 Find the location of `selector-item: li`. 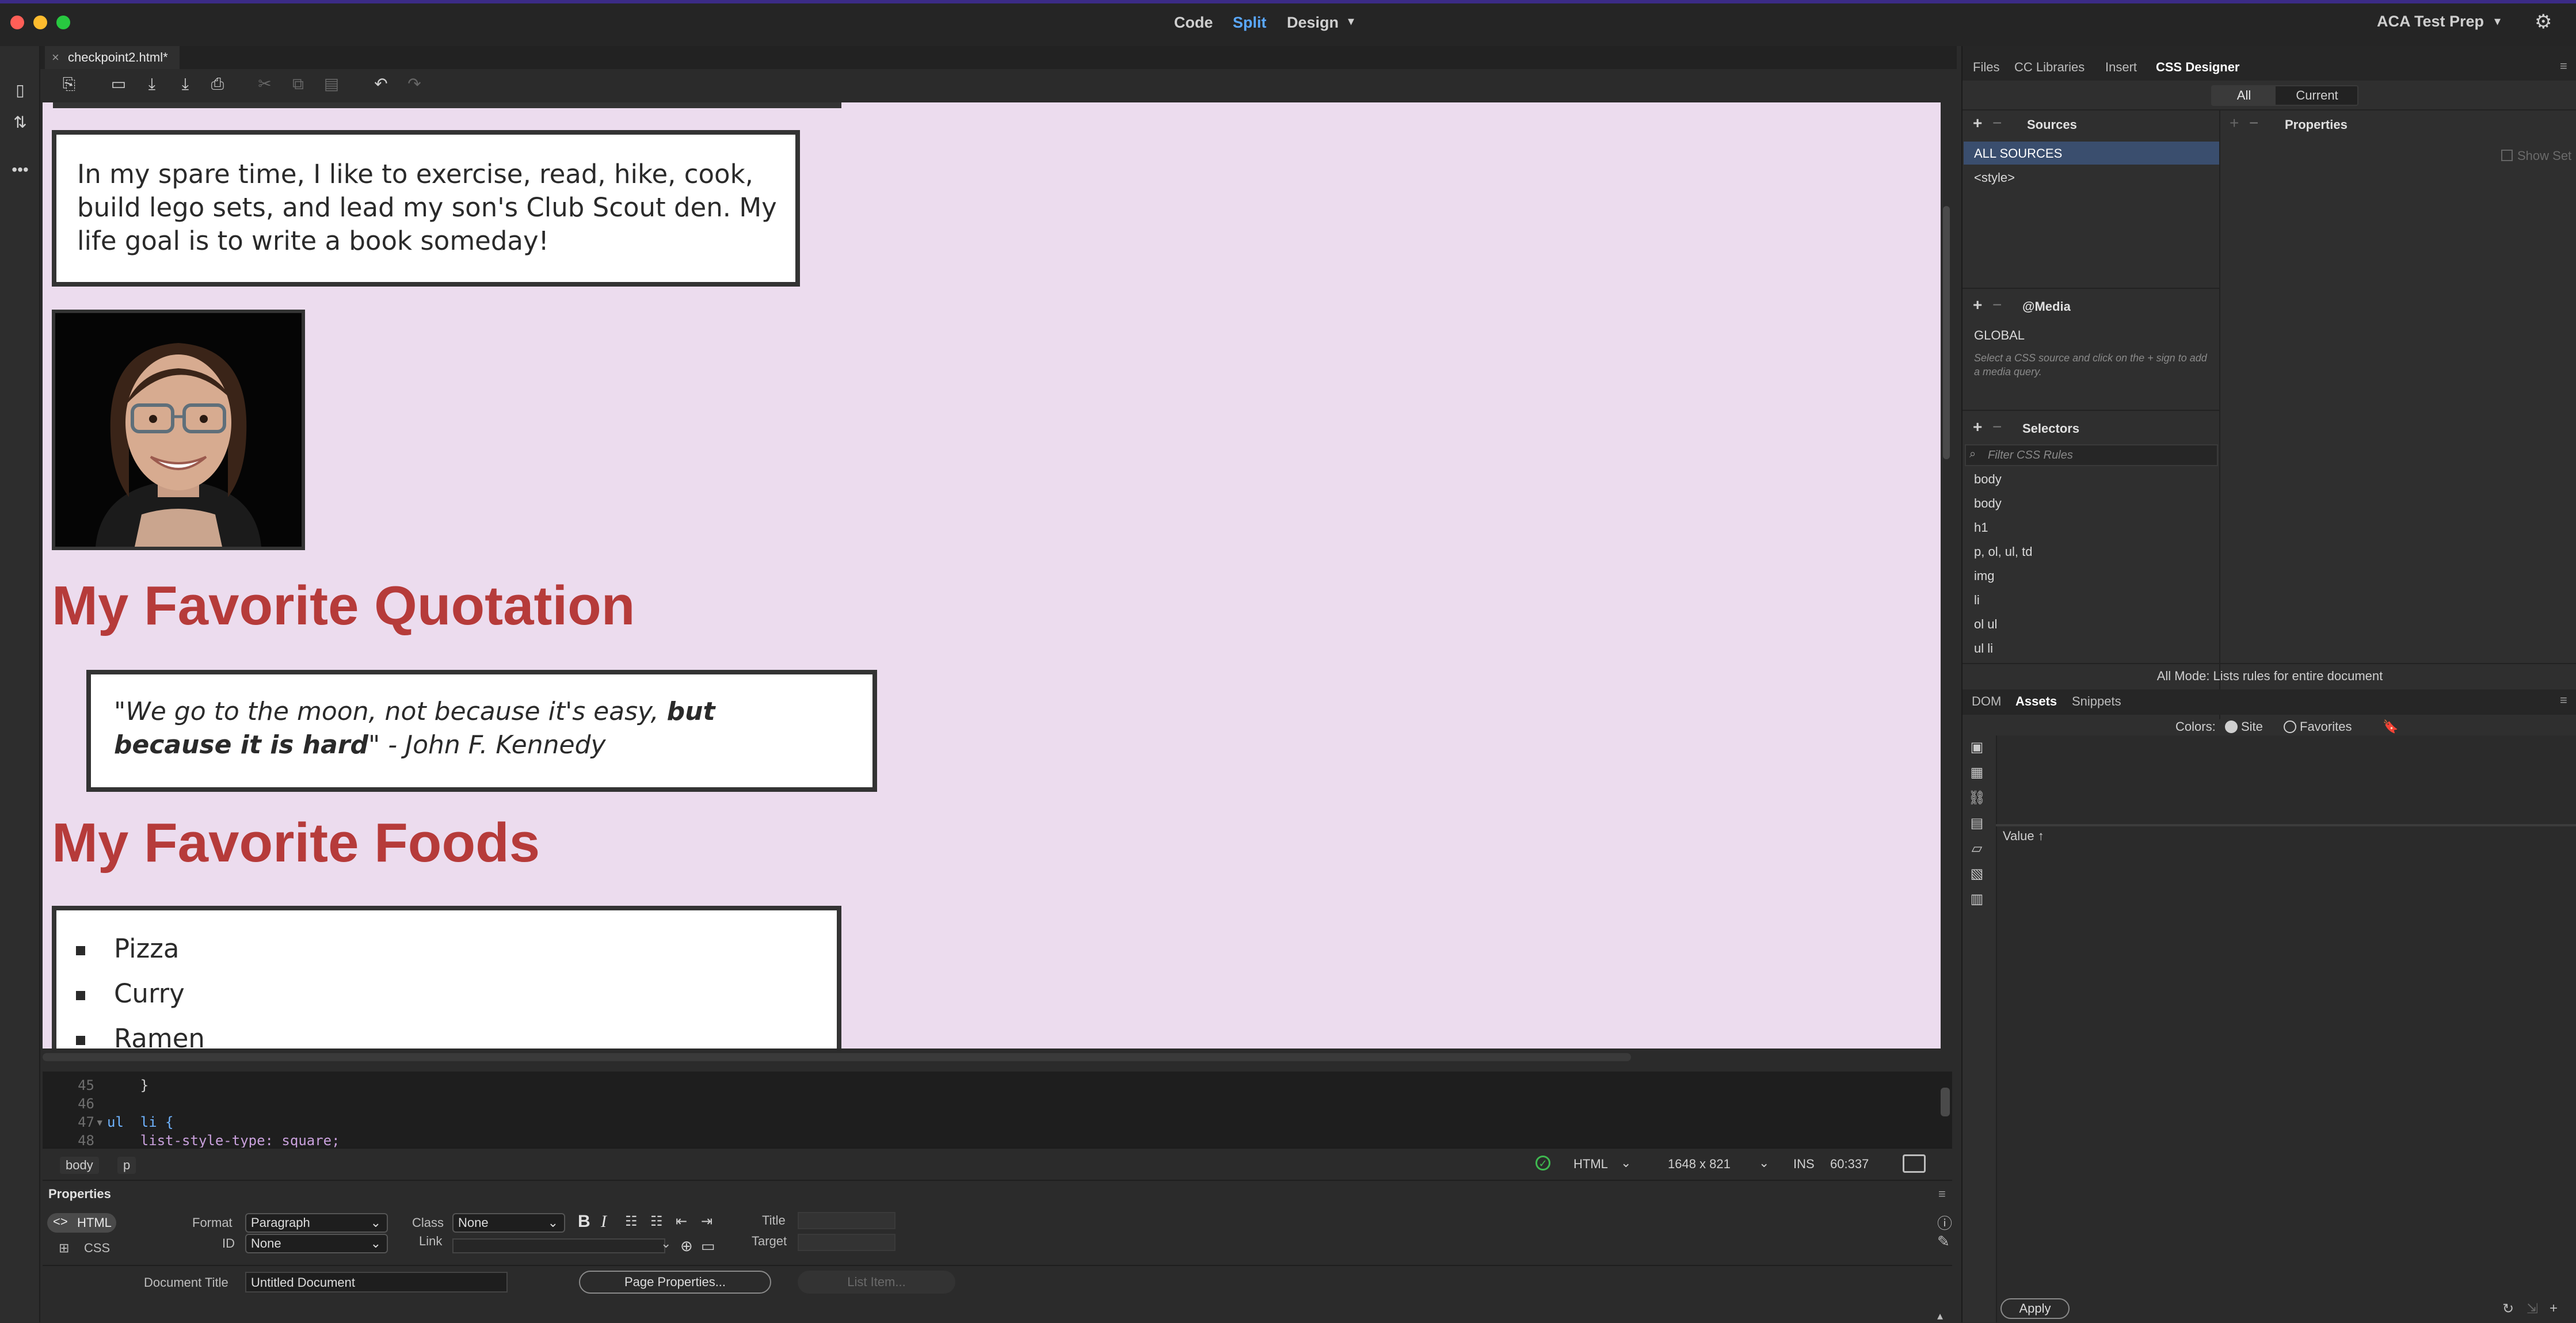

selector-item: li is located at coordinates (1977, 600).